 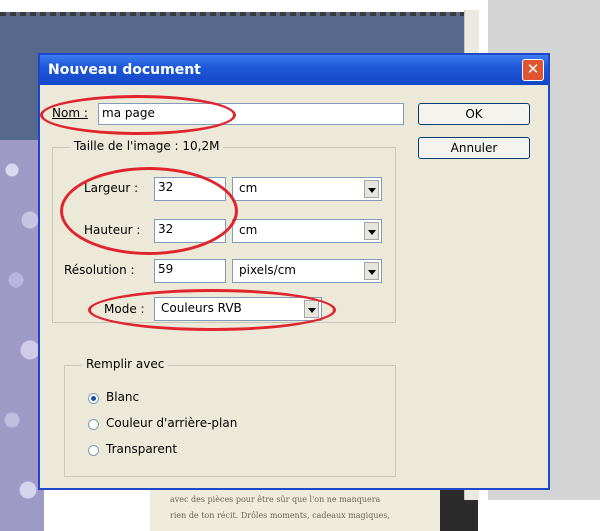 What do you see at coordinates (307, 189) in the screenshot?
I see `width-unit-select: cm` at bounding box center [307, 189].